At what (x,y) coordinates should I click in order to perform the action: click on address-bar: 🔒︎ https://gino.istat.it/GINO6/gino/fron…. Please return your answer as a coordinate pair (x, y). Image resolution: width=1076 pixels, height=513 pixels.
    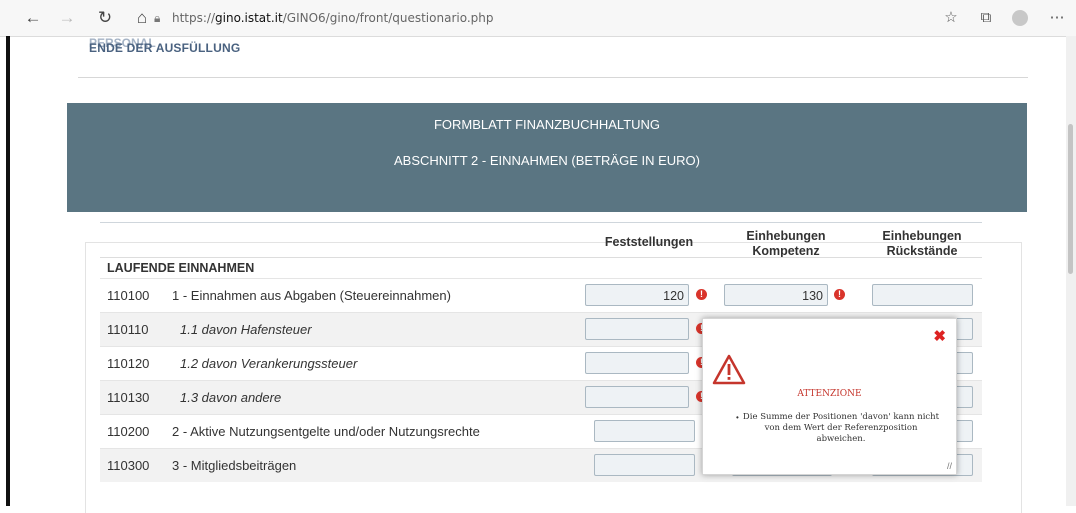
    Looking at the image, I should click on (543, 18).